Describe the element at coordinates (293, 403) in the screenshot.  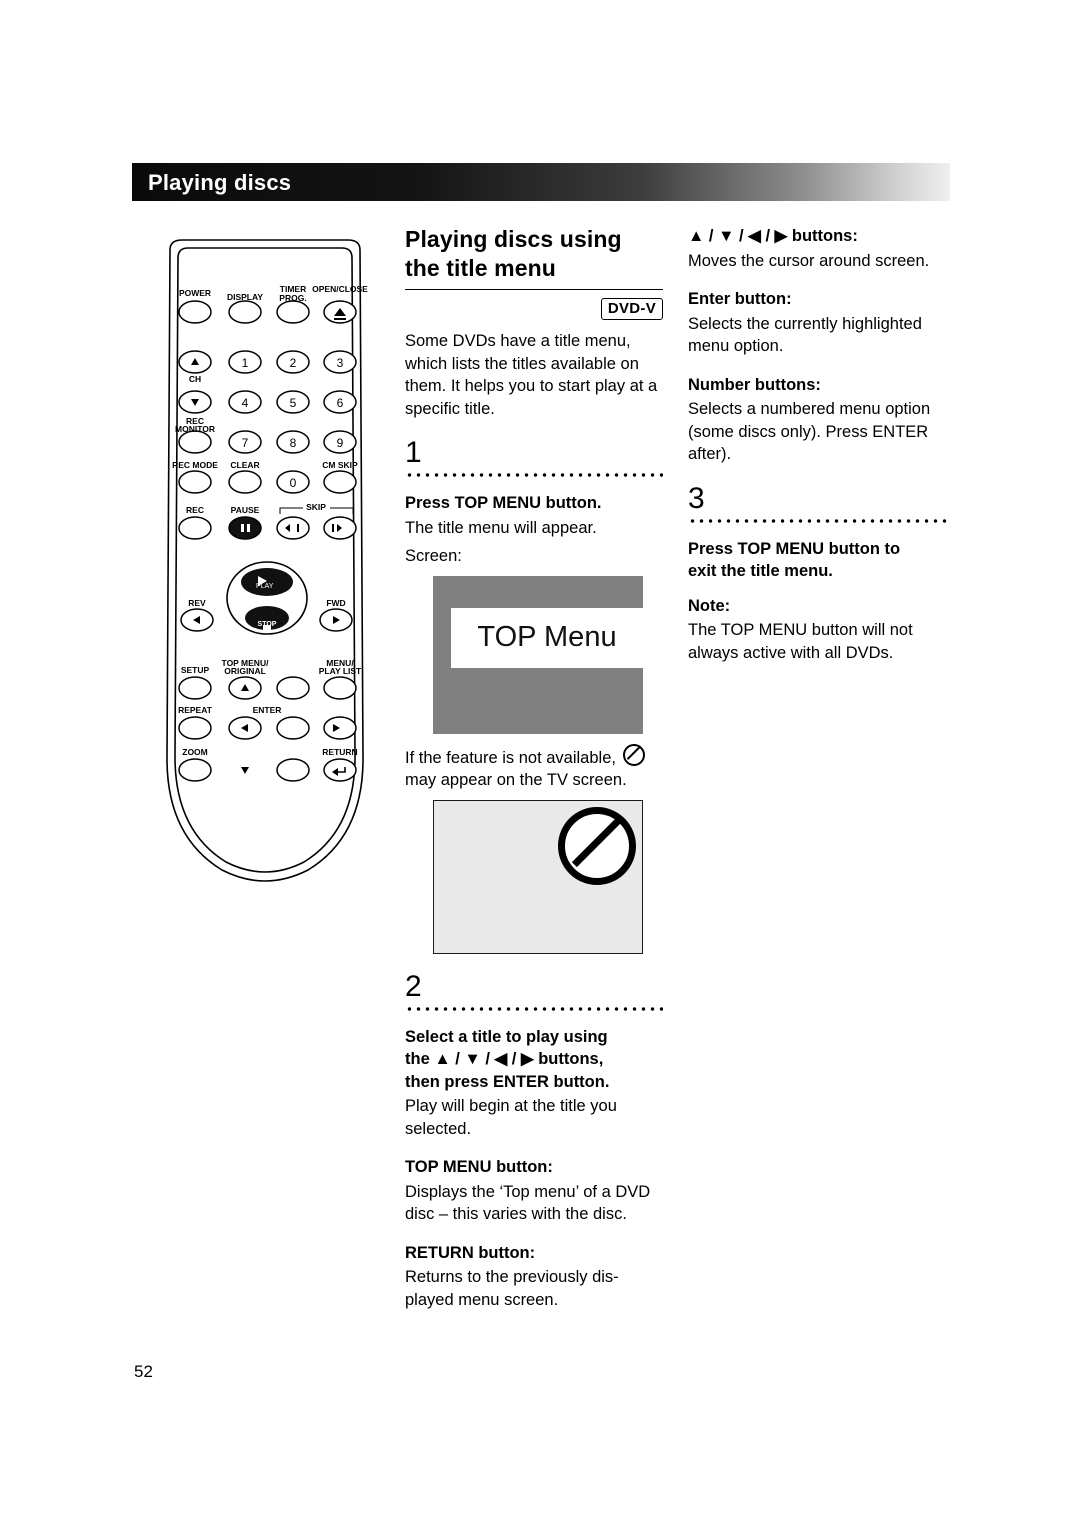
I see `svg-text: 5` at that location.